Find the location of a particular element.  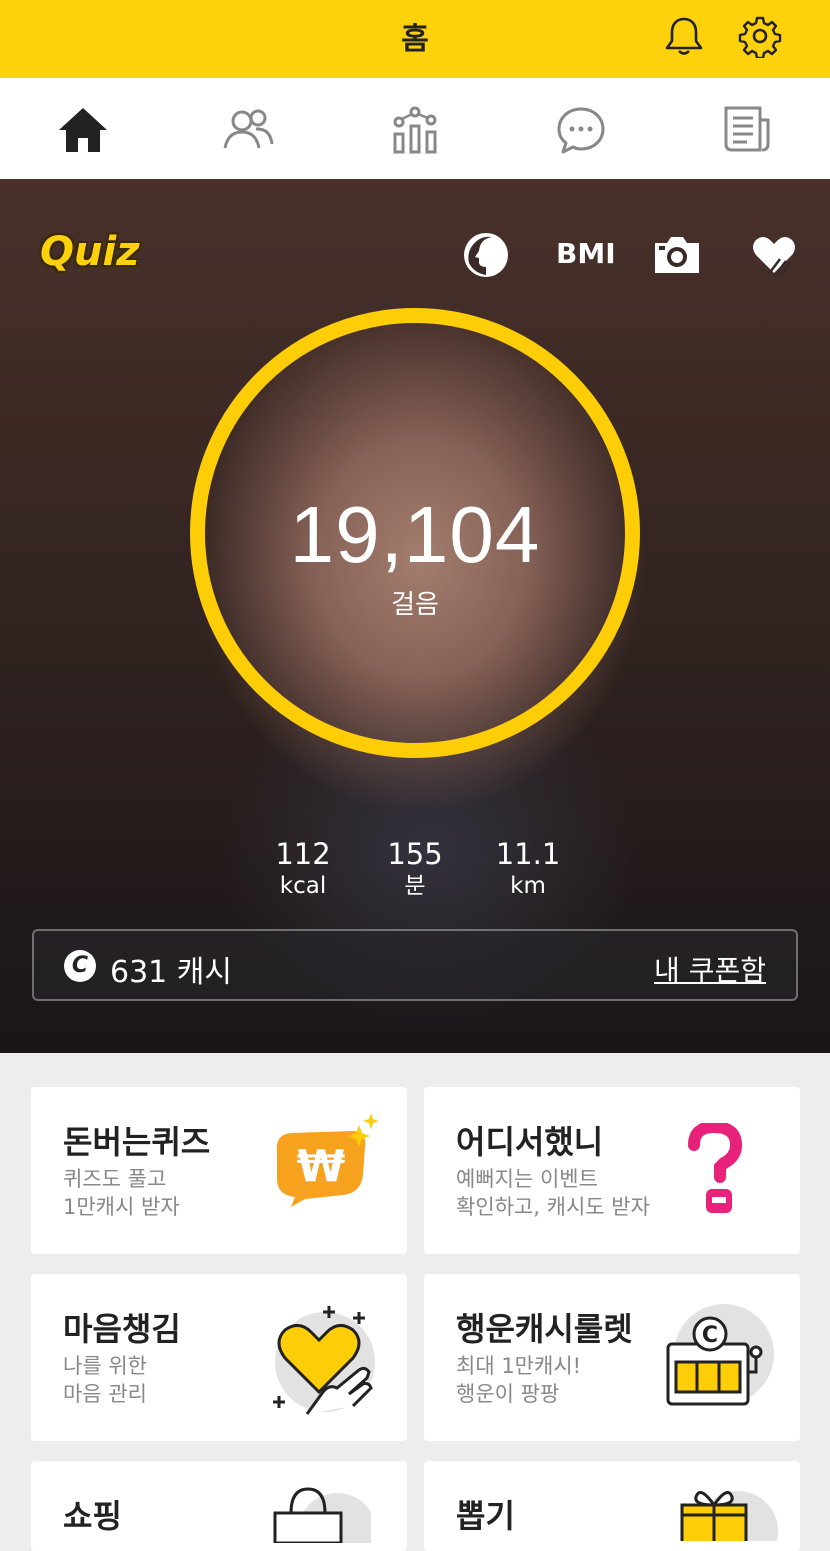

won-coin-icon: ₩ is located at coordinates (327, 1163).